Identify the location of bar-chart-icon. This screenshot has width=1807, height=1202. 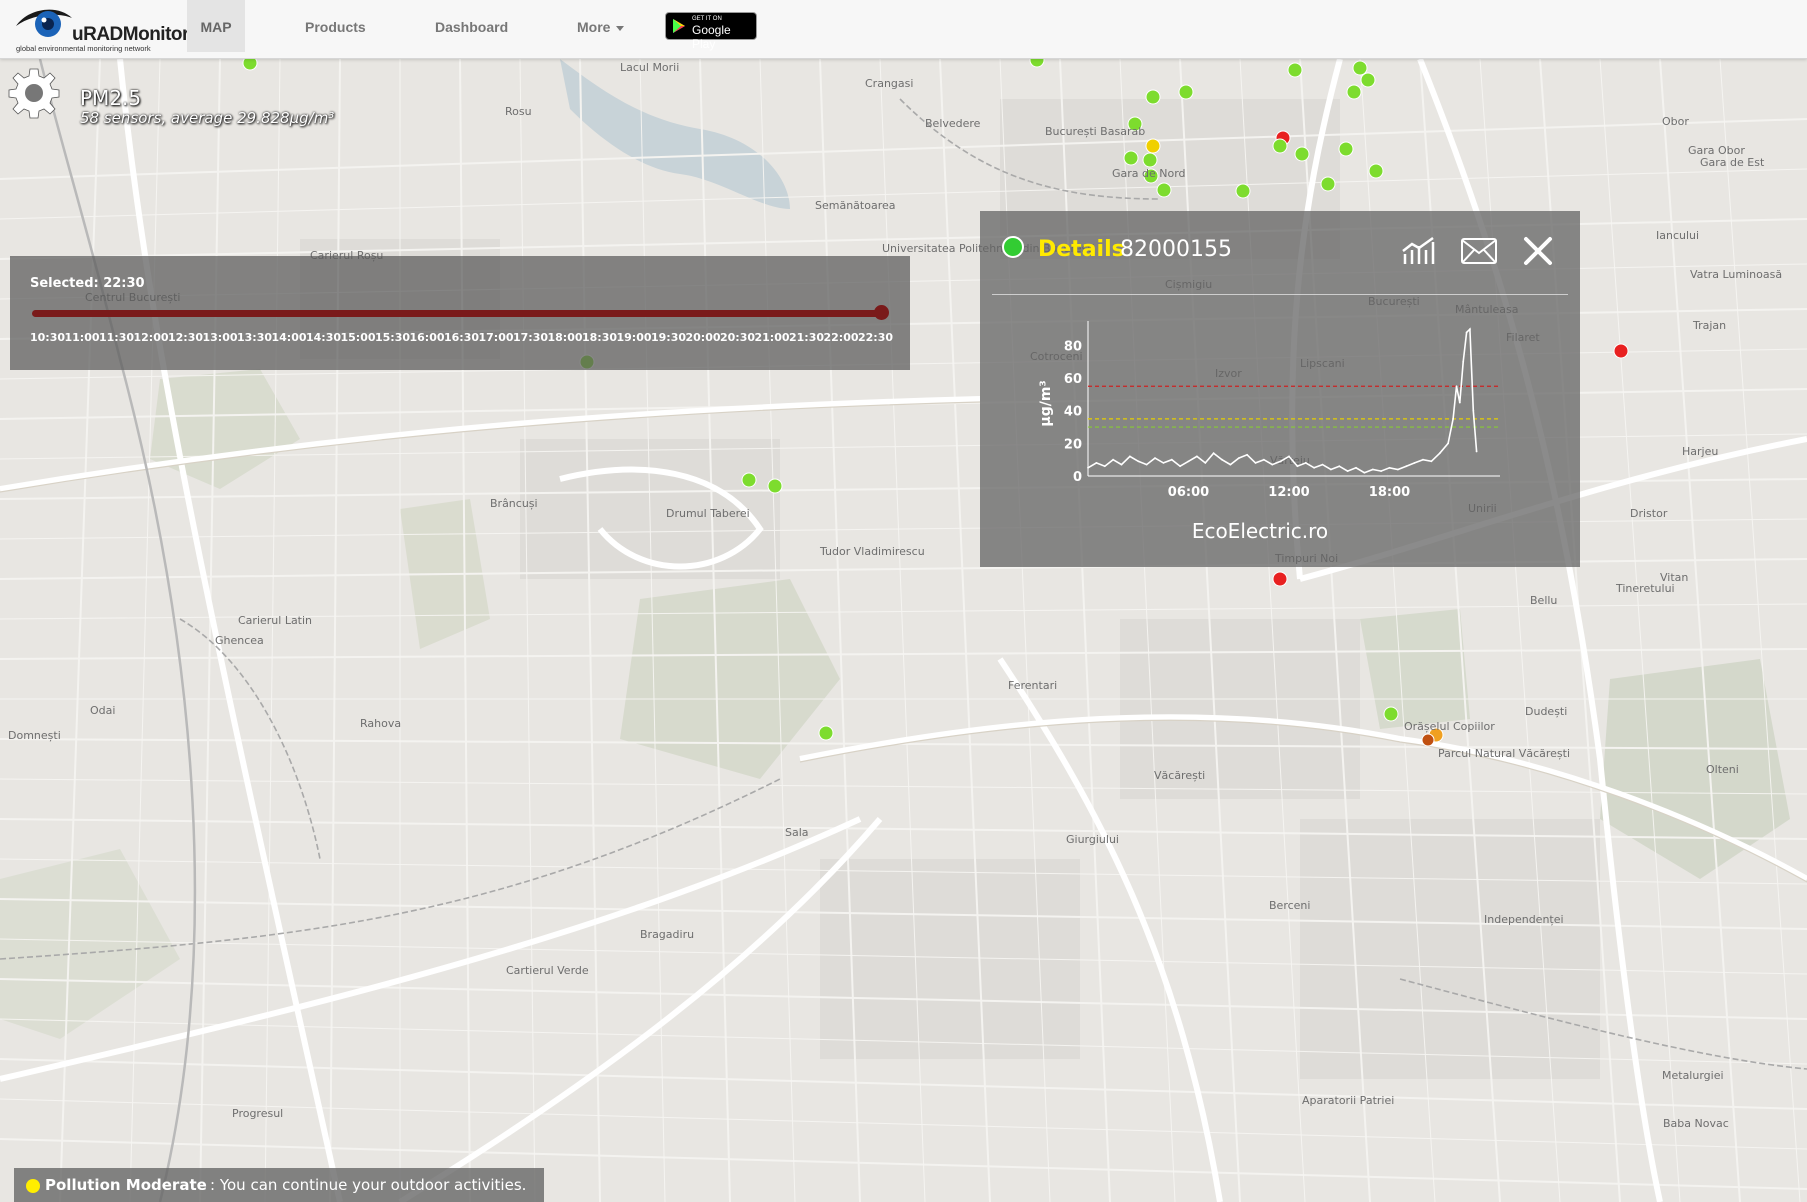
(1418, 251).